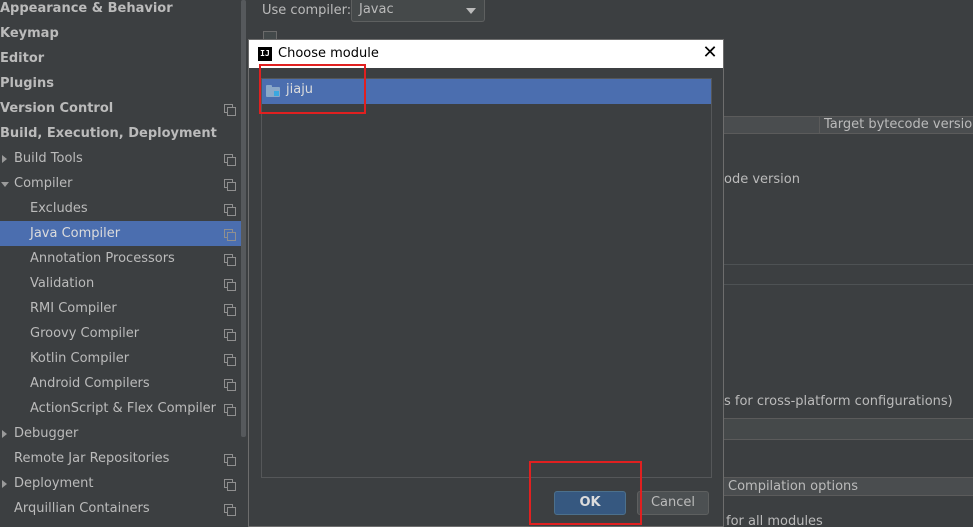  I want to click on sidebar-item-kotlin-compiler: Kotlin Compiler, so click(120, 358).